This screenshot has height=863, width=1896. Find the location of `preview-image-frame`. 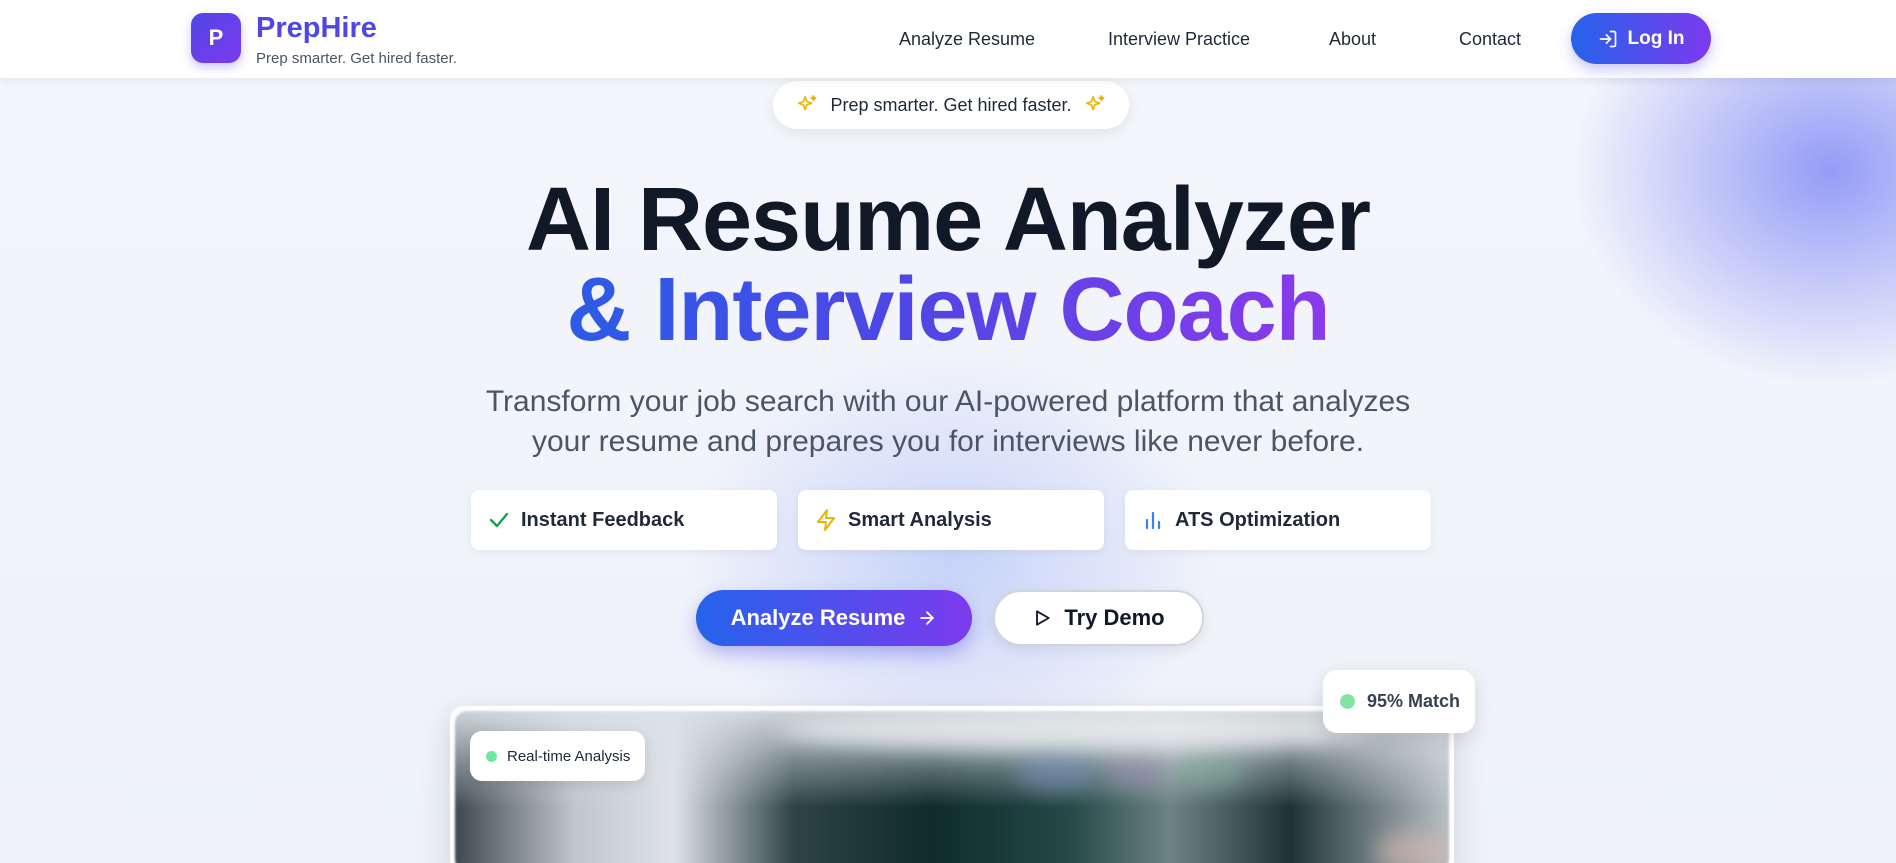

preview-image-frame is located at coordinates (952, 784).